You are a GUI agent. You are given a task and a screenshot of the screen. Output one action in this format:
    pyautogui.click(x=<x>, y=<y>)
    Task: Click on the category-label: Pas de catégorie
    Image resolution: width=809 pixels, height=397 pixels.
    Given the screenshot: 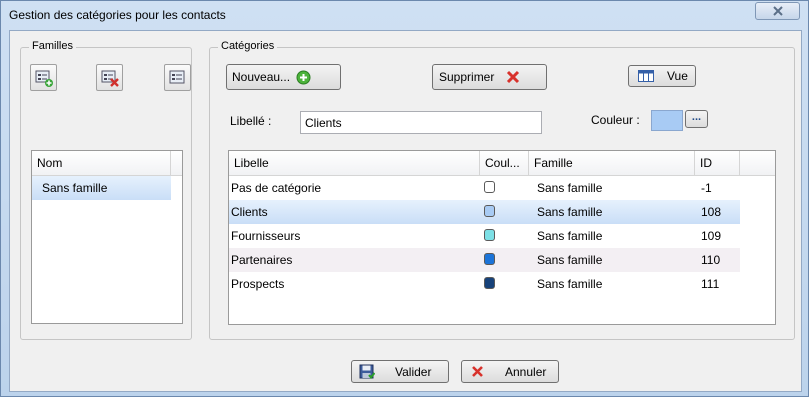 What is the action you would take?
    pyautogui.click(x=276, y=188)
    